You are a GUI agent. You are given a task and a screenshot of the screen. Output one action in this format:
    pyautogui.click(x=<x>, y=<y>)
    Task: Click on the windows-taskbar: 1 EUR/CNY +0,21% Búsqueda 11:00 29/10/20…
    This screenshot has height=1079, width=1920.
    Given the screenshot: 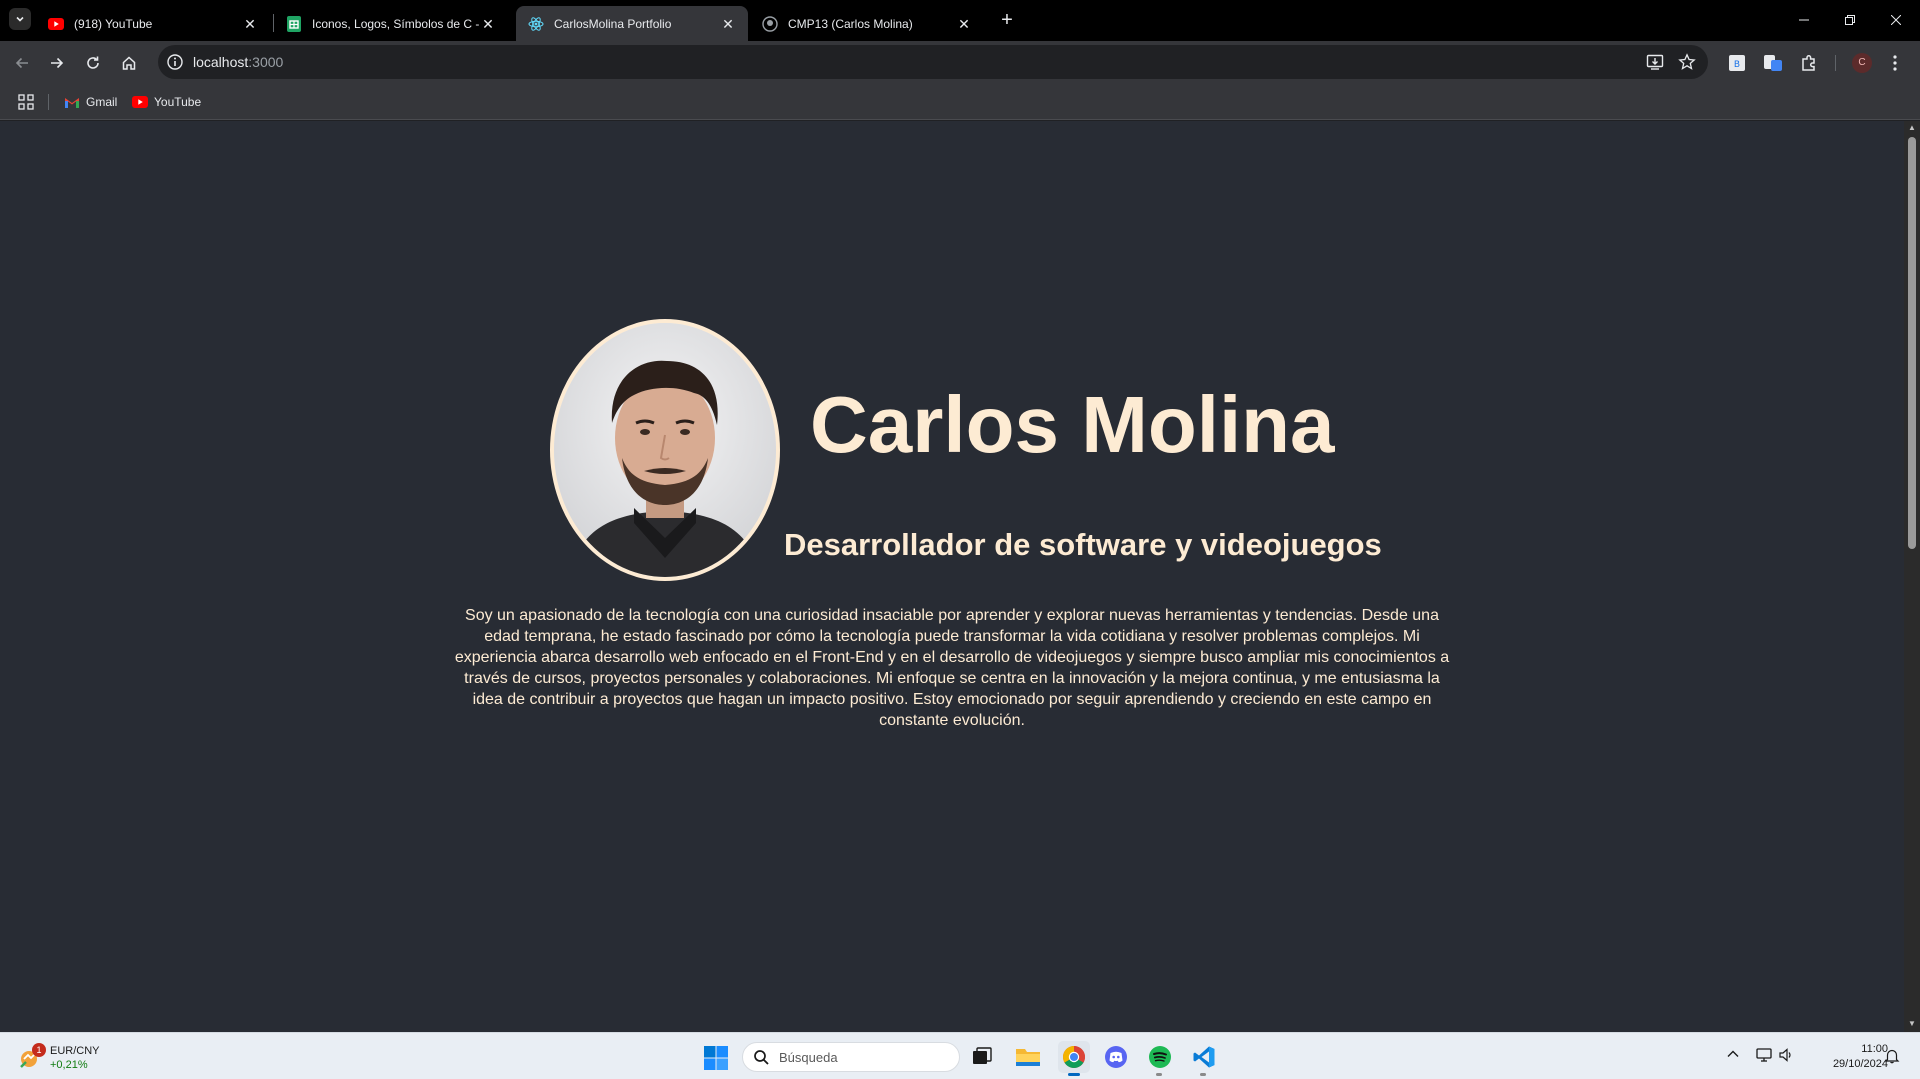 What is the action you would take?
    pyautogui.click(x=960, y=1055)
    